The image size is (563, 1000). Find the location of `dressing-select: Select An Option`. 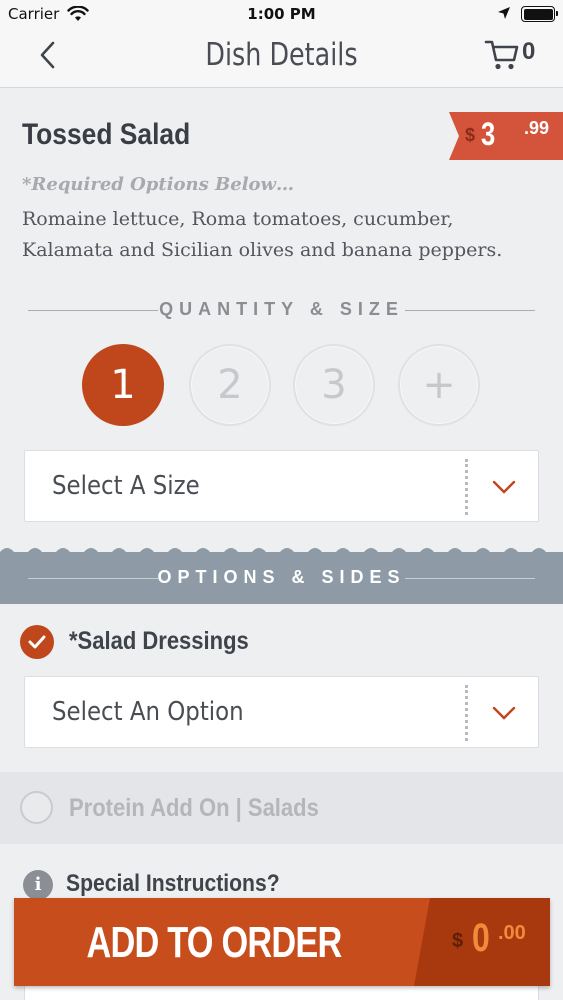

dressing-select: Select An Option is located at coordinates (281, 712).